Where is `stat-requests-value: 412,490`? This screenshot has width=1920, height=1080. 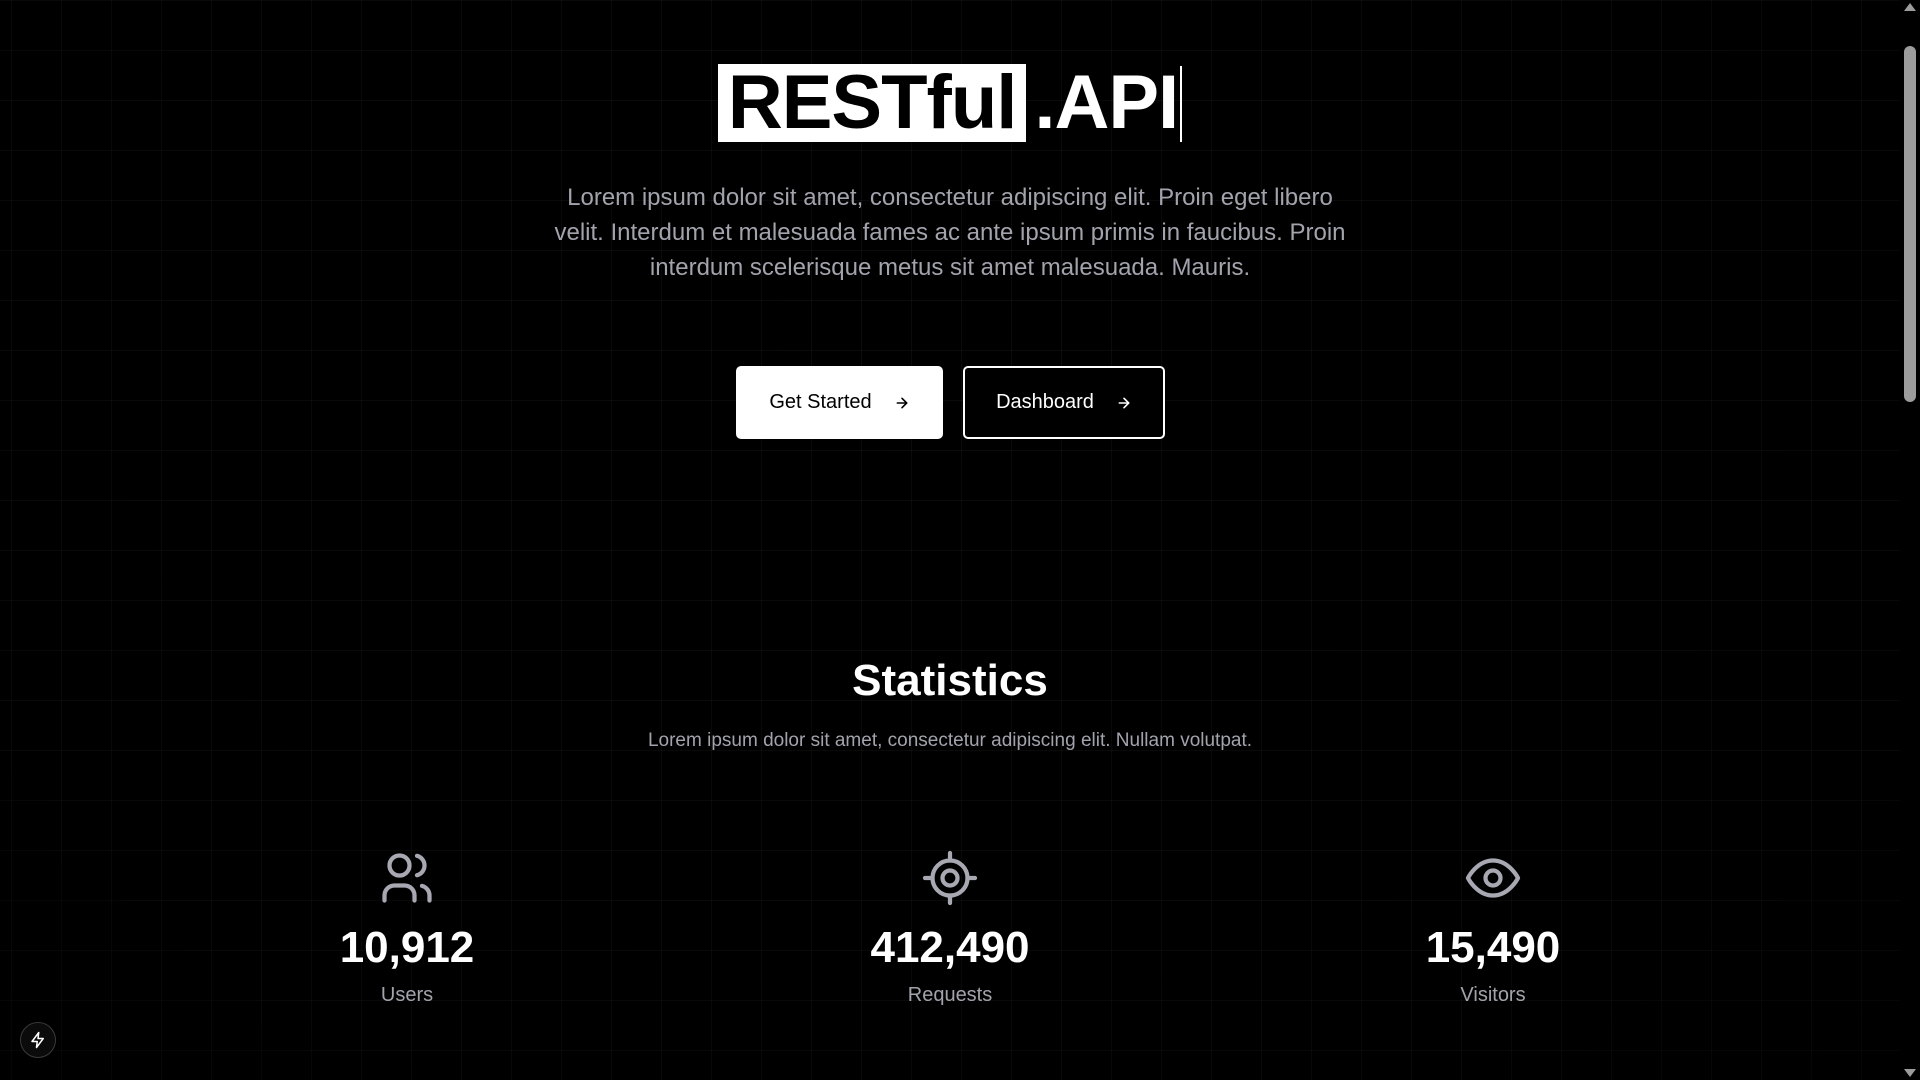 stat-requests-value: 412,490 is located at coordinates (950, 947).